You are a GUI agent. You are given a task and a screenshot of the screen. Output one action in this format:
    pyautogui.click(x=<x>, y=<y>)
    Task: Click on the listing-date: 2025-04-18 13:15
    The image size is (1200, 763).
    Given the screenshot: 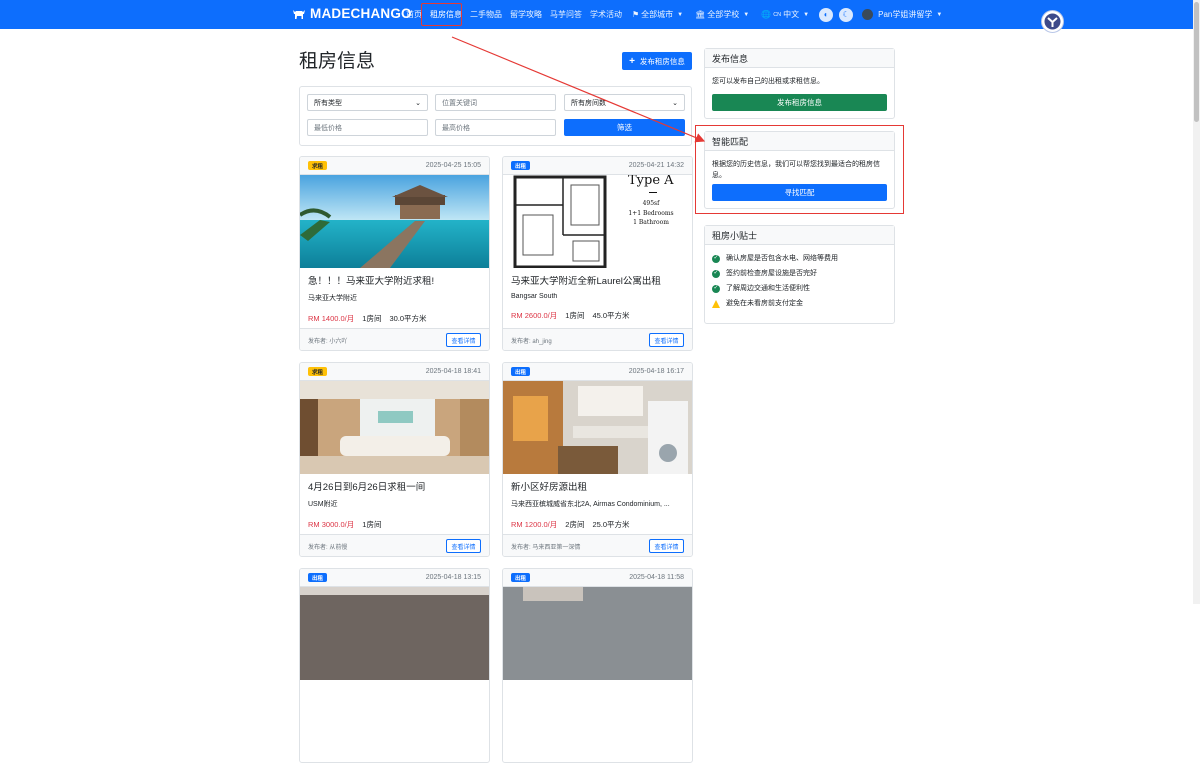 What is the action you would take?
    pyautogui.click(x=453, y=577)
    